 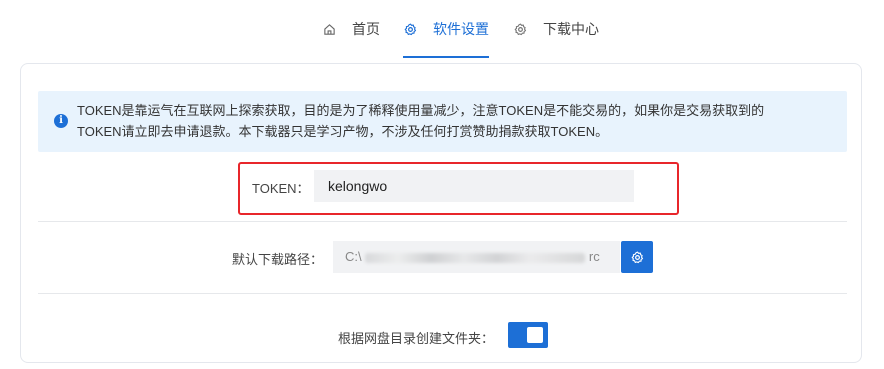 I want to click on redacted-path, so click(x=475, y=257).